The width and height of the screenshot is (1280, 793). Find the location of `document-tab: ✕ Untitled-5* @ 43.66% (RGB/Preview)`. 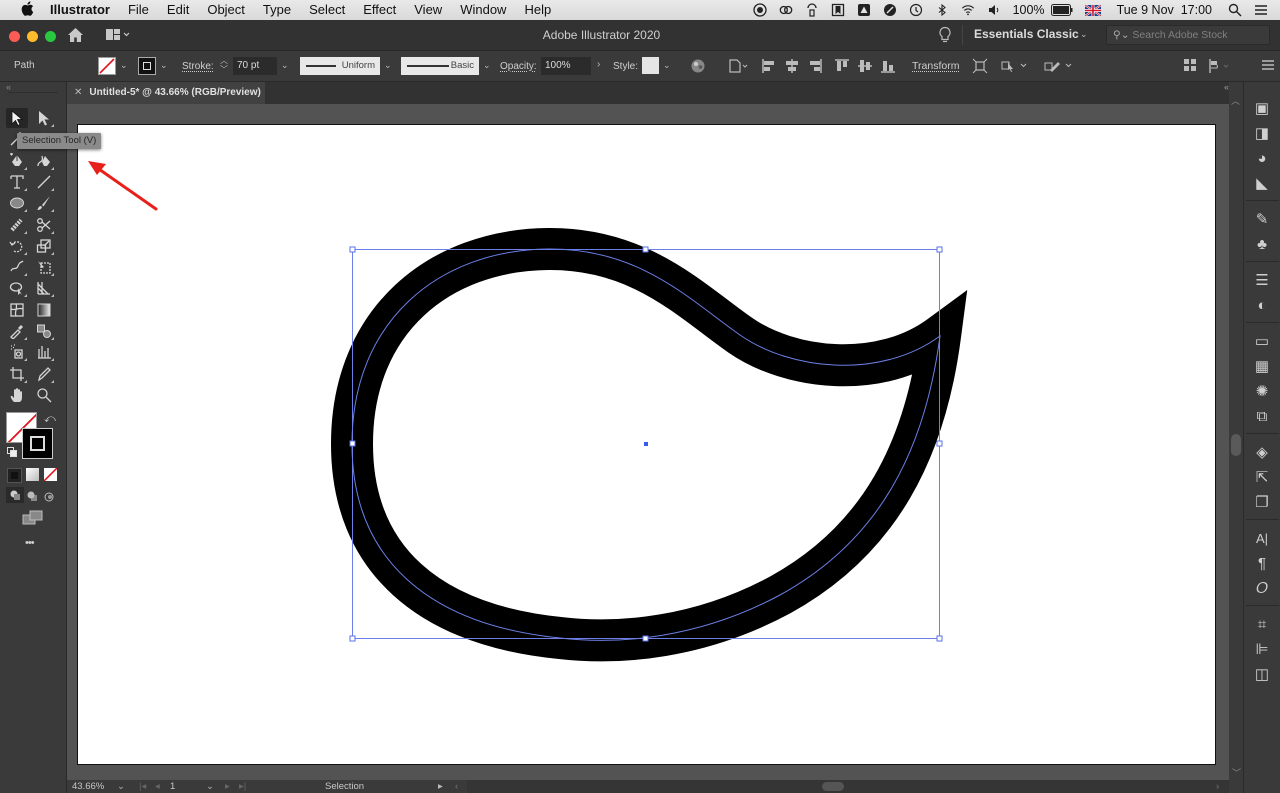

document-tab: ✕ Untitled-5* @ 43.66% (RGB/Preview) is located at coordinates (166, 93).